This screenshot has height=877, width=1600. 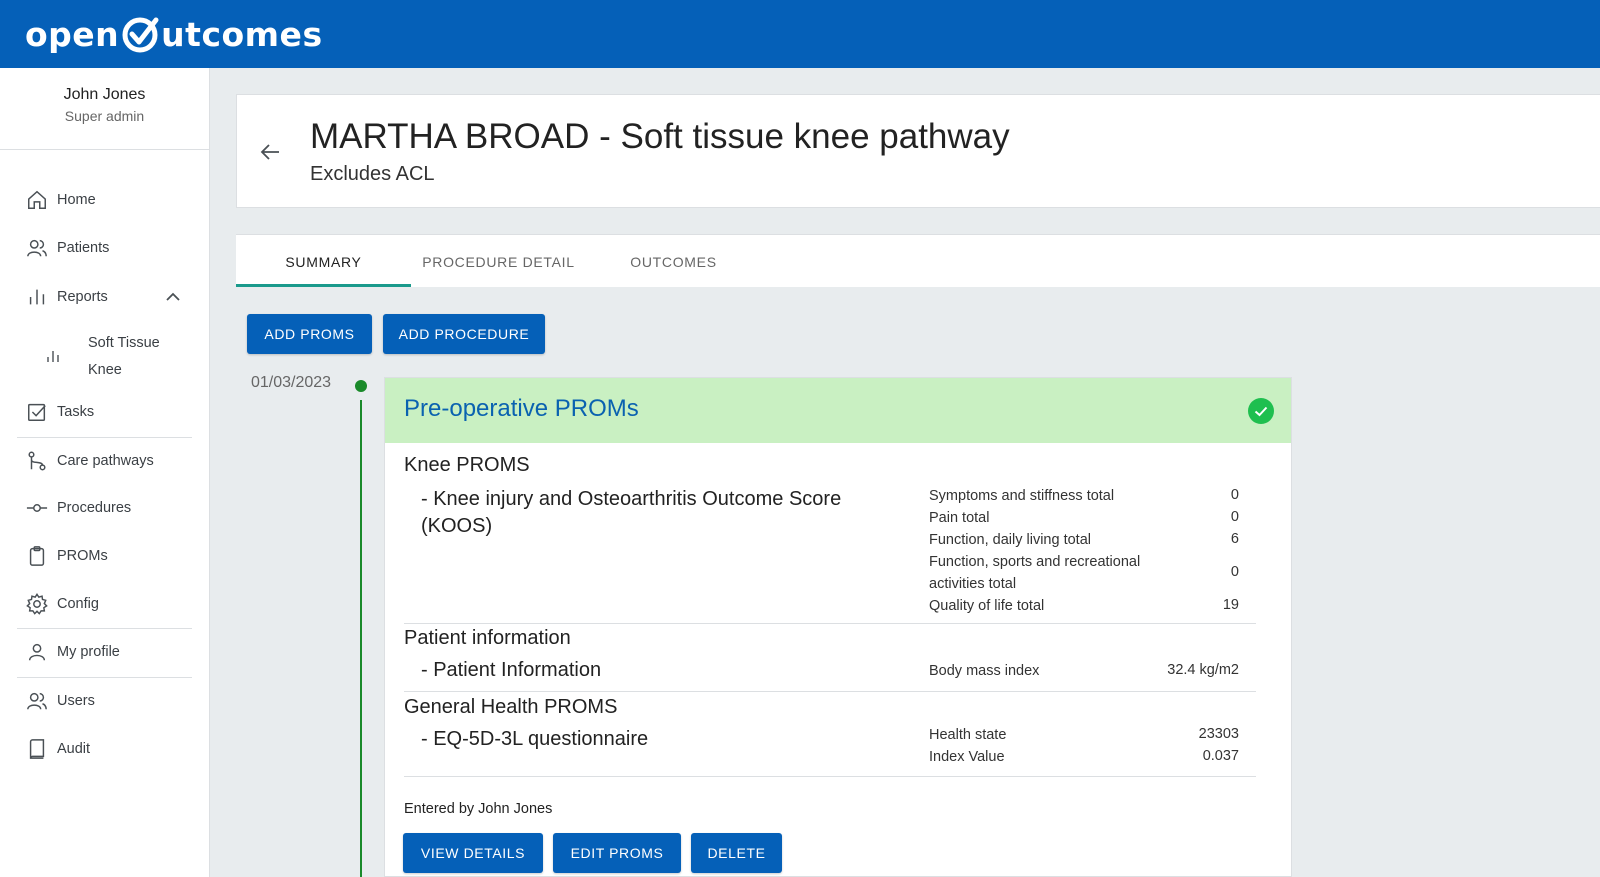 I want to click on tab-procedure-detail: PROCEDURE DETAIL, so click(x=498, y=261).